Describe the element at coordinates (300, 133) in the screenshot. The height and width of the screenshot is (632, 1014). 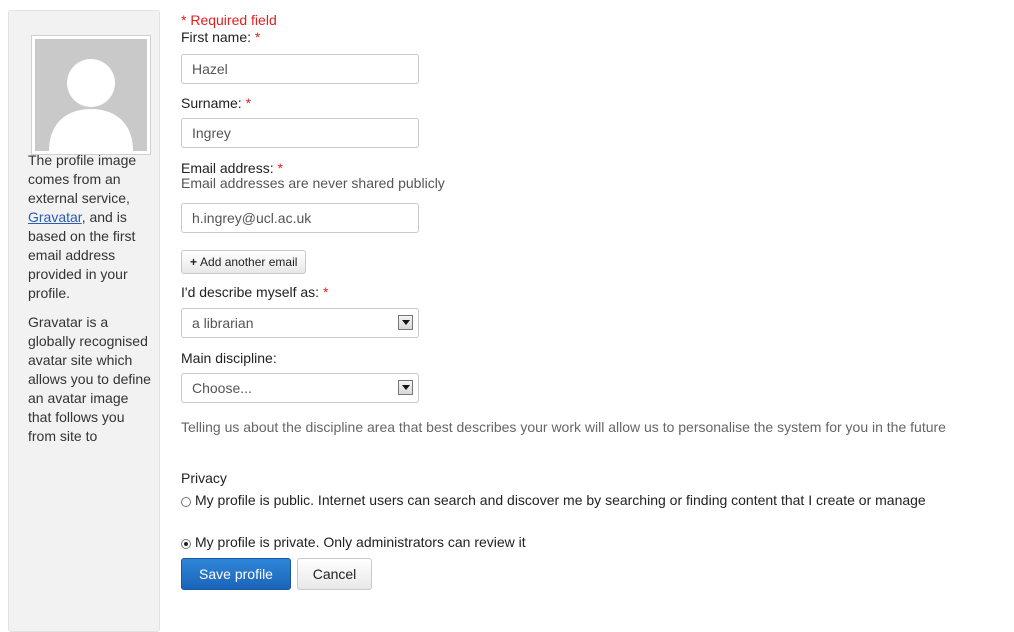
I see `surname-input: Ingrey` at that location.